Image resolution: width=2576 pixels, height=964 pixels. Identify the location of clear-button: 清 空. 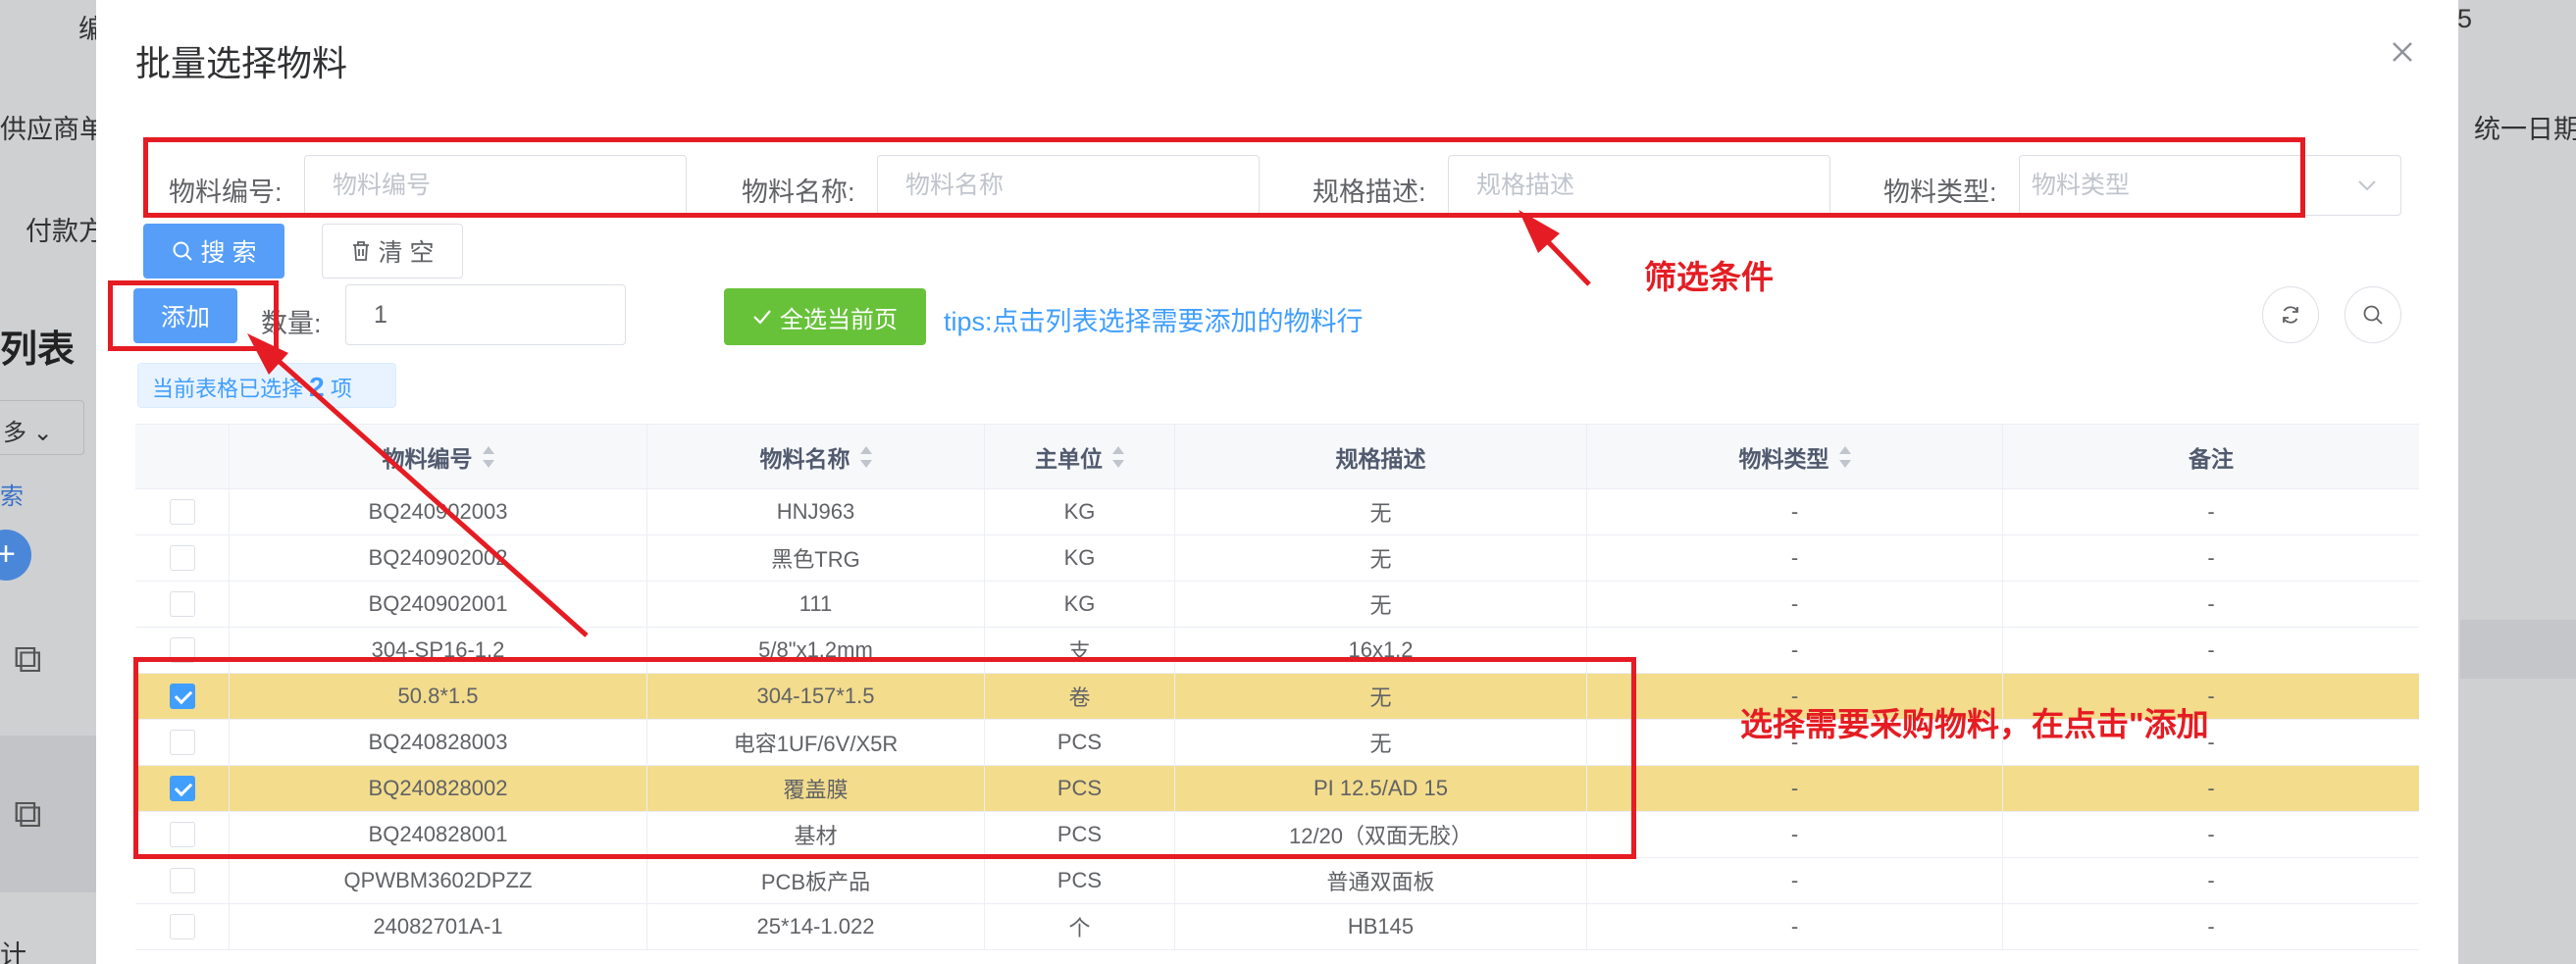
(392, 251).